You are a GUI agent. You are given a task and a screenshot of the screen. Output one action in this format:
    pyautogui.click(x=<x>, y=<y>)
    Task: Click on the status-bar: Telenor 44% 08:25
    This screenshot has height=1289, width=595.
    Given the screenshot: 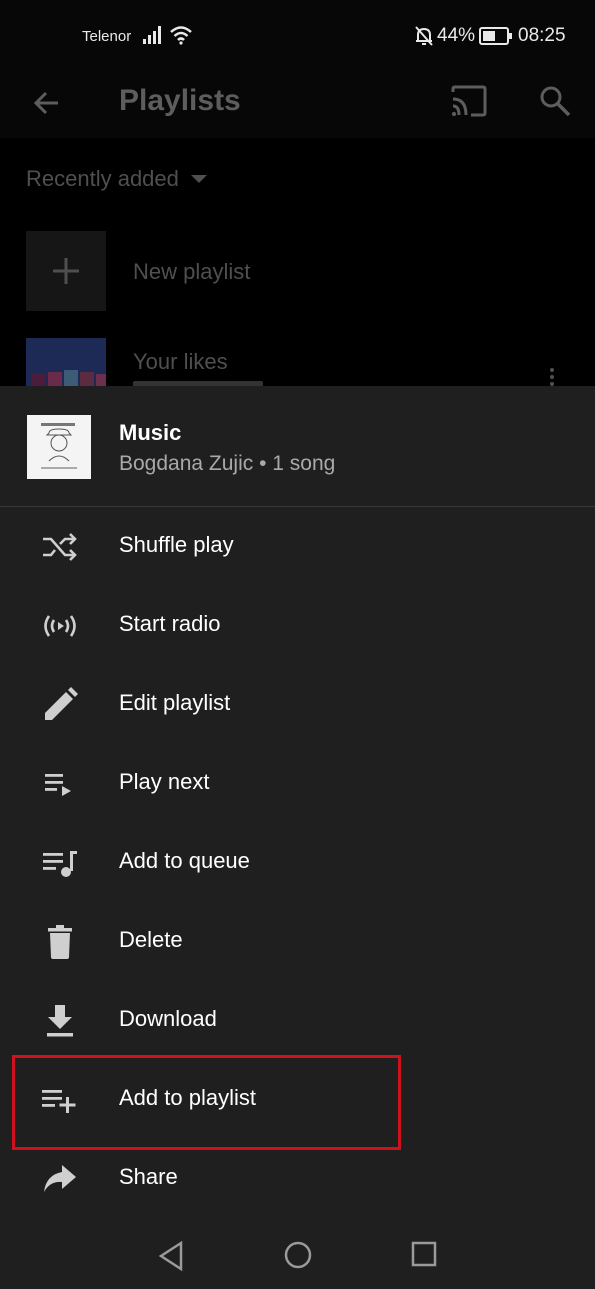 What is the action you would take?
    pyautogui.click(x=297, y=36)
    